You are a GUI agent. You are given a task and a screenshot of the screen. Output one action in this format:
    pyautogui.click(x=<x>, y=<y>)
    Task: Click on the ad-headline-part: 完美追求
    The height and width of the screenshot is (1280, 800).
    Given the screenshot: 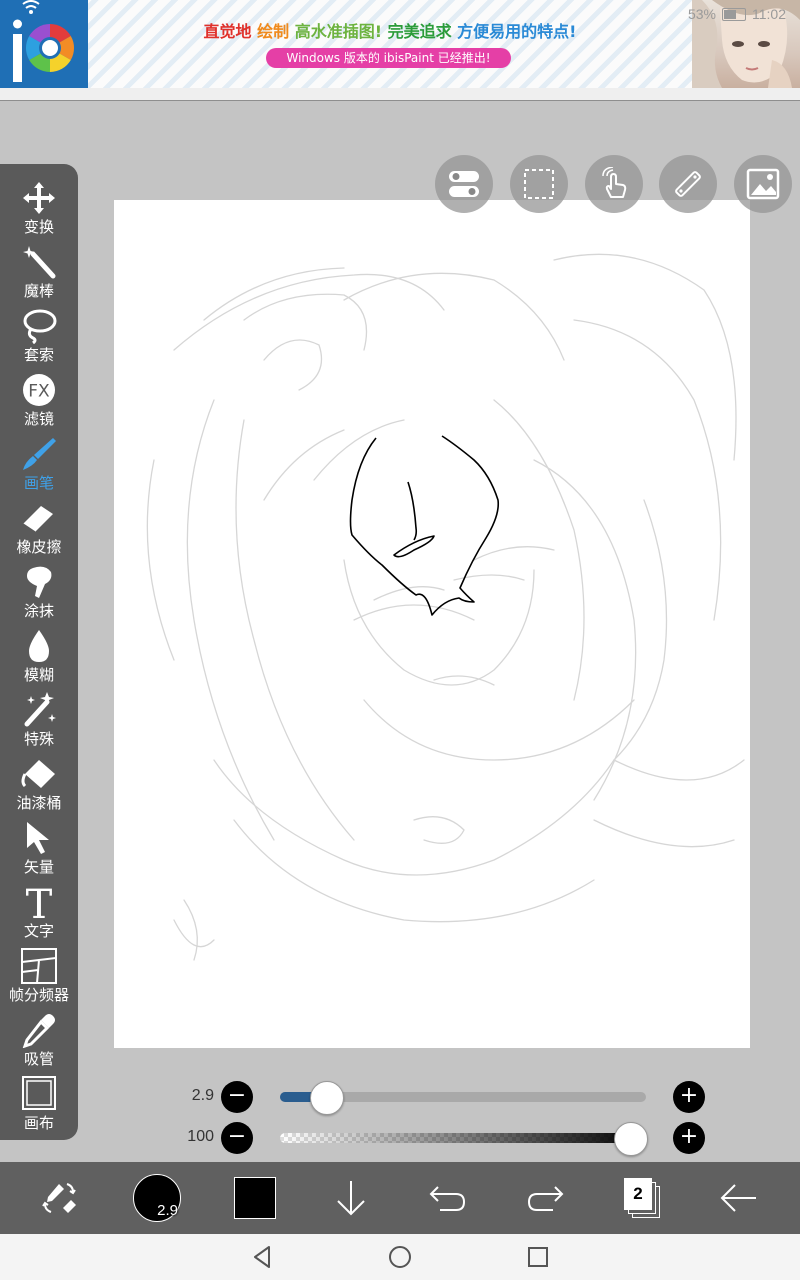 What is the action you would take?
    pyautogui.click(x=422, y=31)
    